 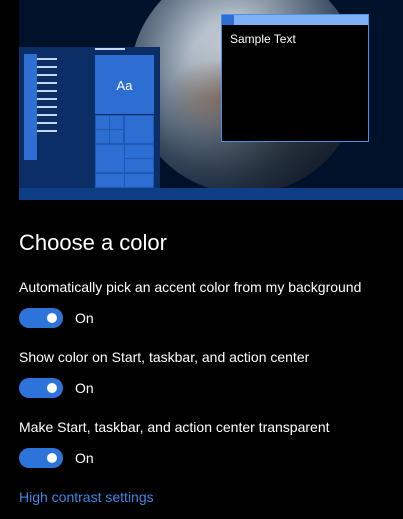 I want to click on transparency-state: On, so click(x=84, y=458).